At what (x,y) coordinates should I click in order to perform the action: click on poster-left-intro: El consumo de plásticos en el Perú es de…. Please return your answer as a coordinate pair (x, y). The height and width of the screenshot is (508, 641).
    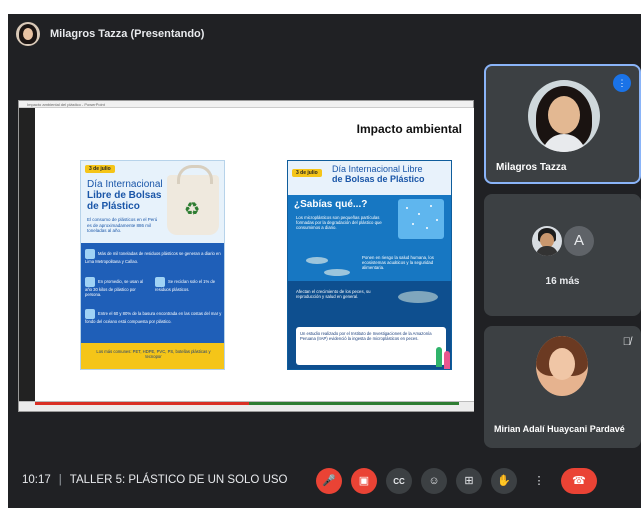
    Looking at the image, I should click on (122, 225).